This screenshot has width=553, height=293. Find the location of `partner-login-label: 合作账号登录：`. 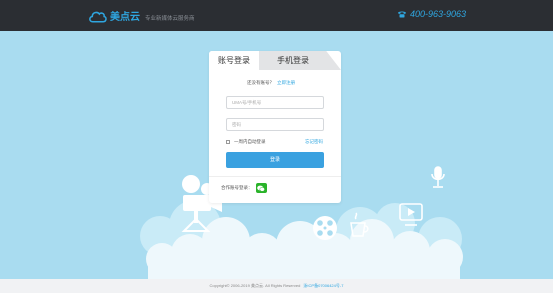

partner-login-label: 合作账号登录： is located at coordinates (237, 187).